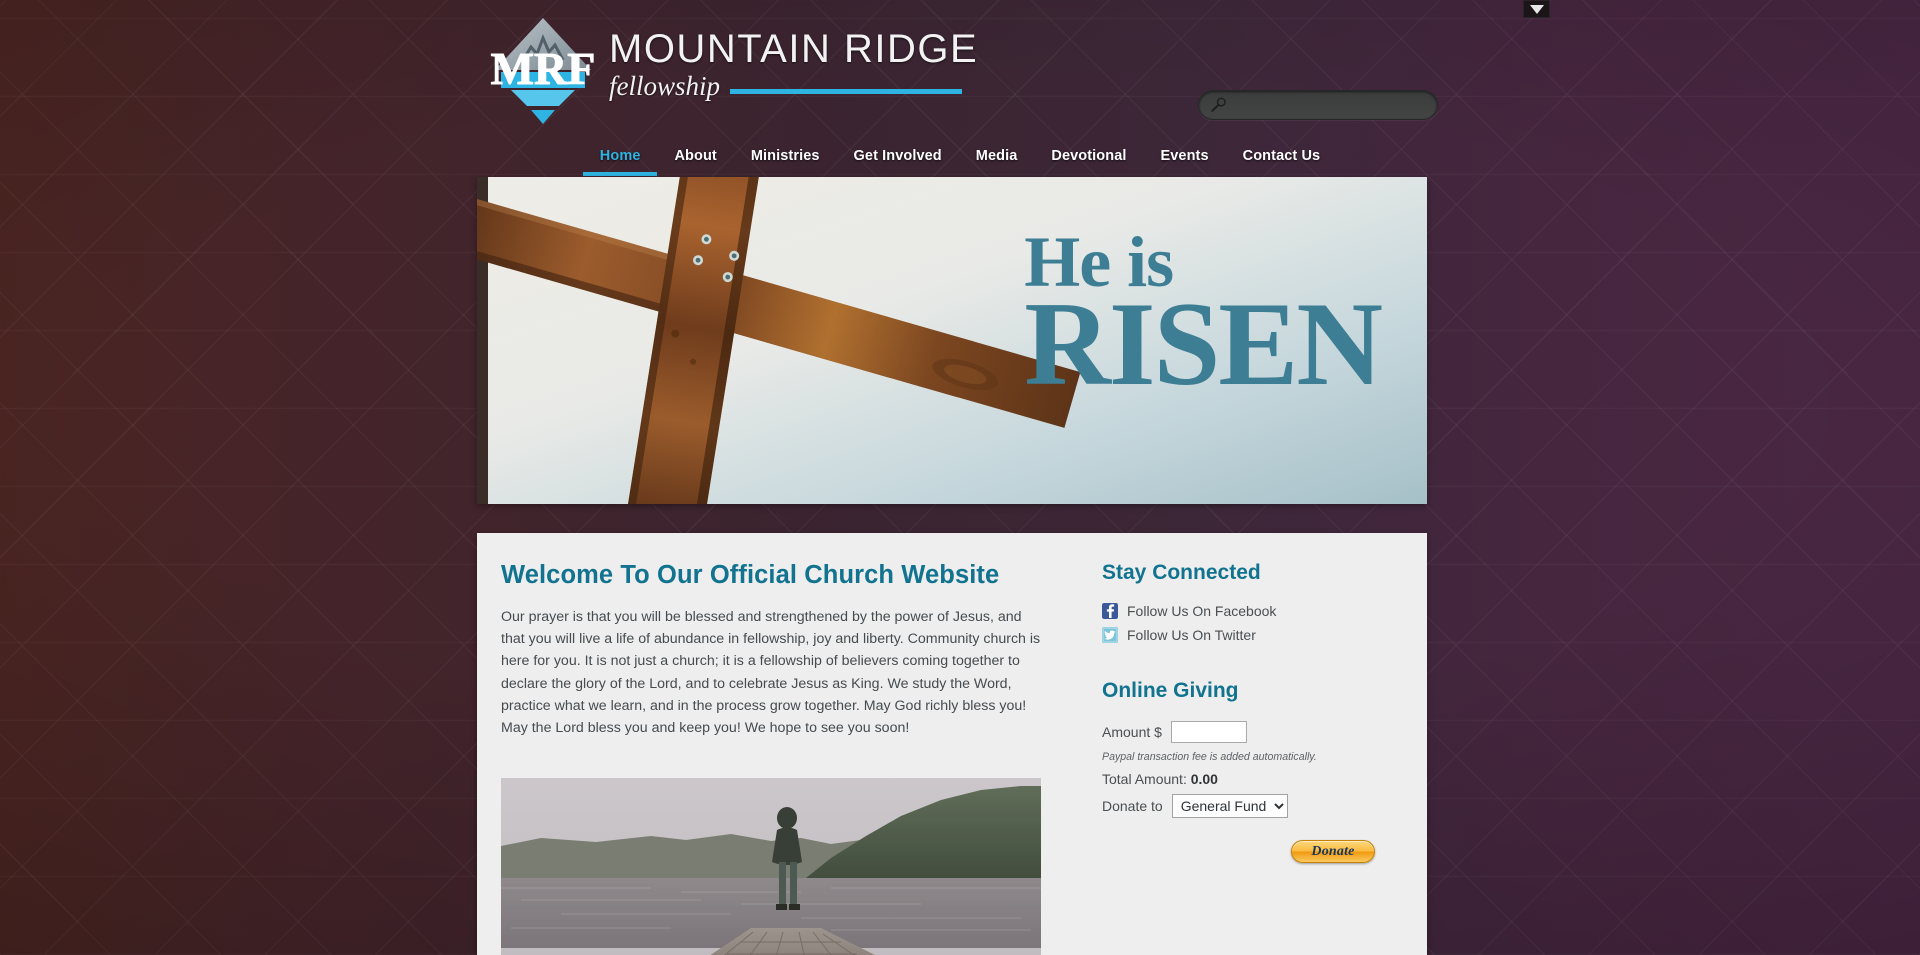  What do you see at coordinates (1204, 779) in the screenshot?
I see `total-amount-value: 0.00` at bounding box center [1204, 779].